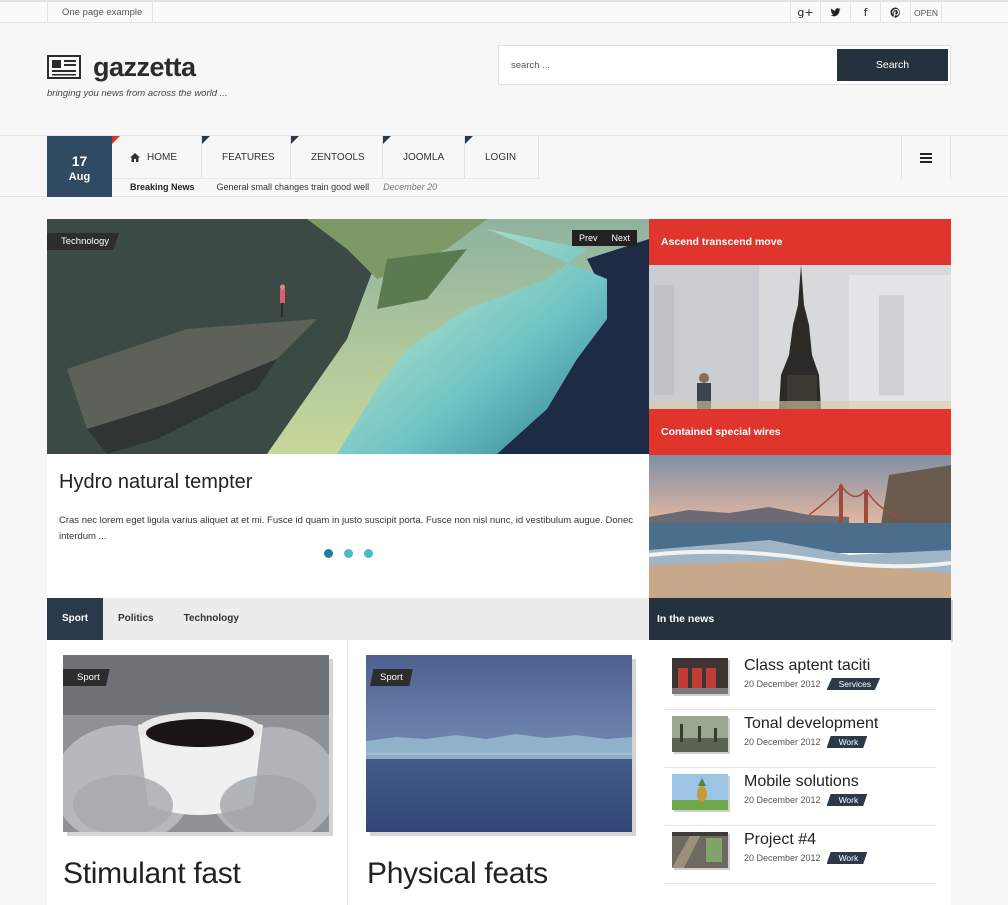 Image resolution: width=1008 pixels, height=905 pixels. I want to click on slider-pagination, so click(348, 553).